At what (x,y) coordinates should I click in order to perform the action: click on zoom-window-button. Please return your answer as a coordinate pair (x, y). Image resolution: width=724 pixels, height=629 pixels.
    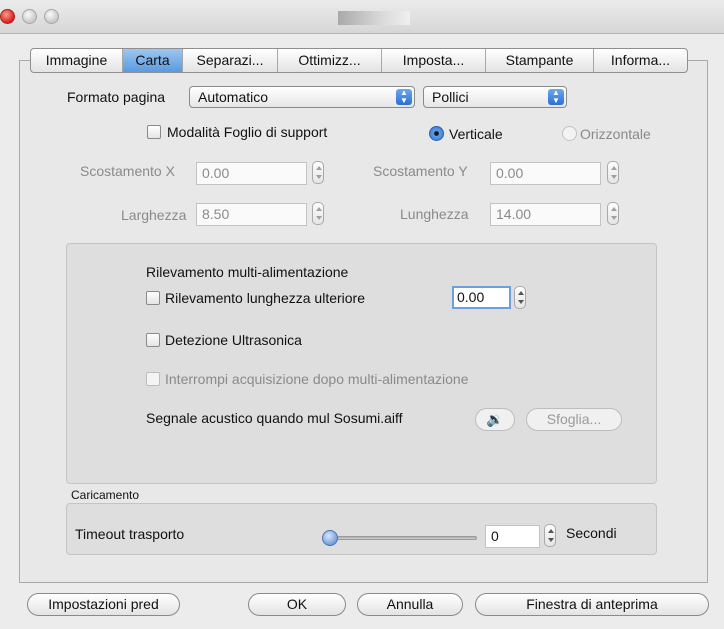
    Looking at the image, I should click on (51, 16).